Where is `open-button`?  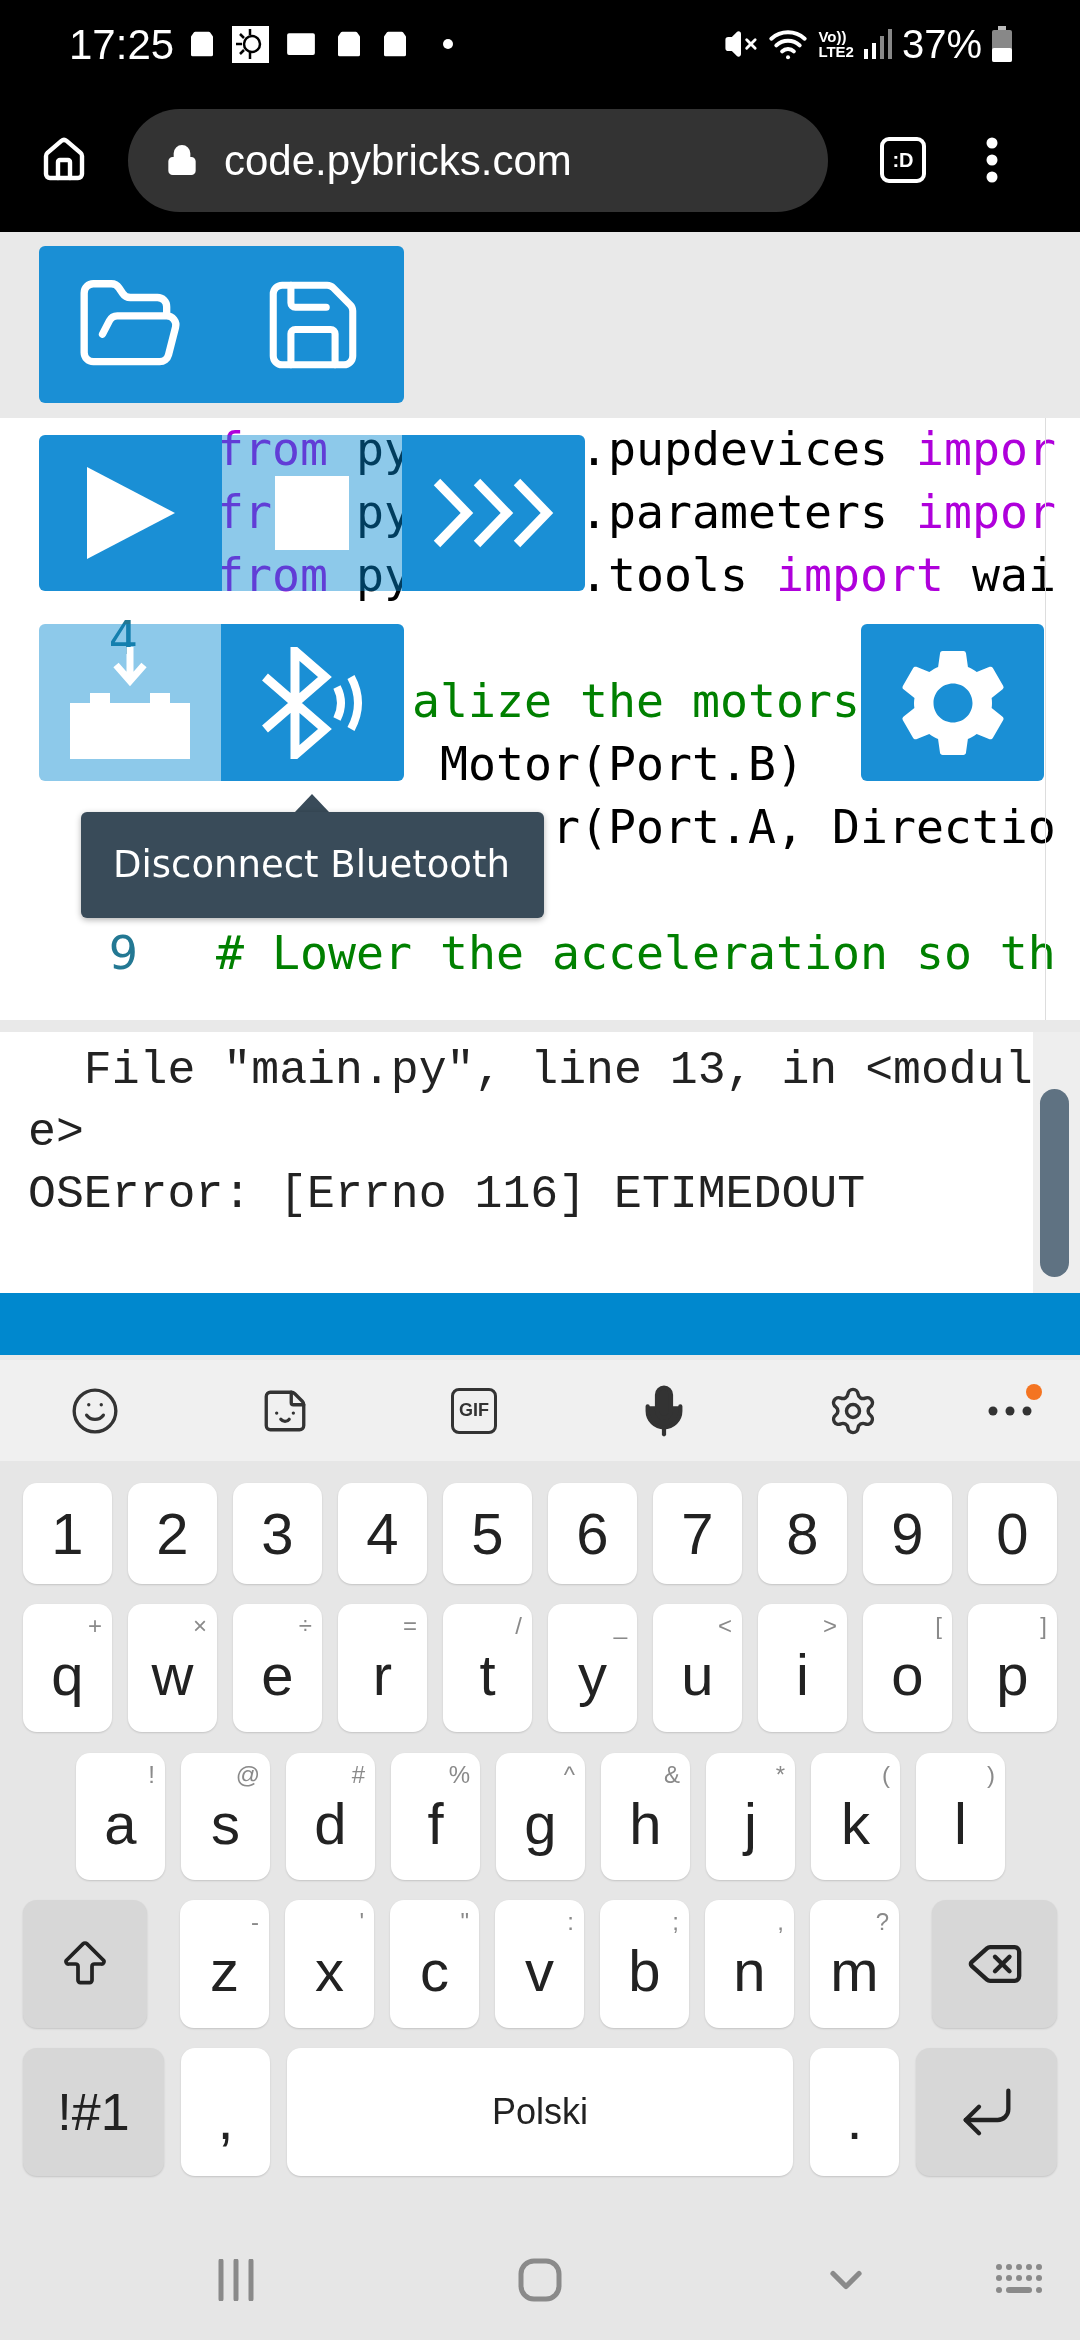
open-button is located at coordinates (130, 324).